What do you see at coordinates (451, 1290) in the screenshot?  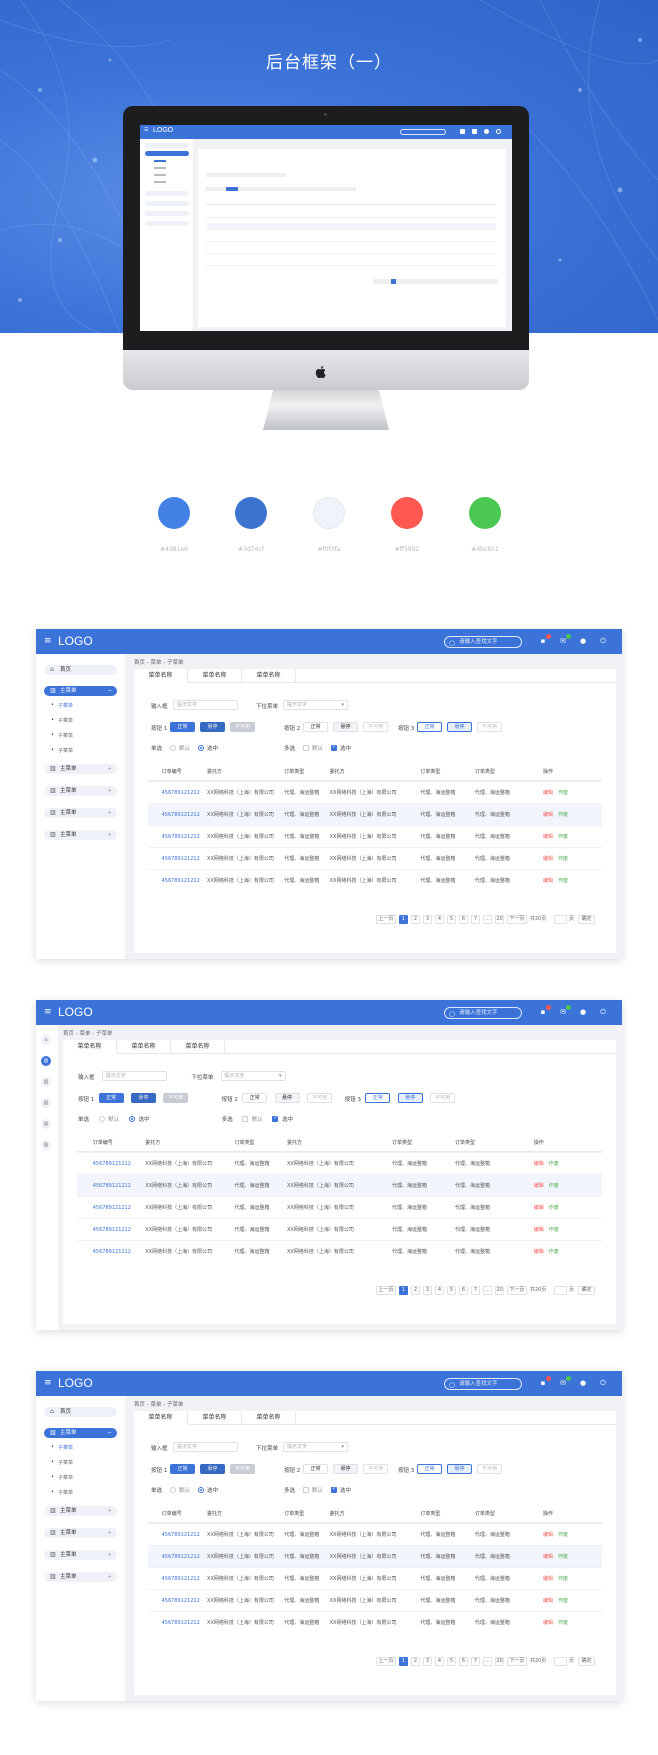 I see `page-button: 5` at bounding box center [451, 1290].